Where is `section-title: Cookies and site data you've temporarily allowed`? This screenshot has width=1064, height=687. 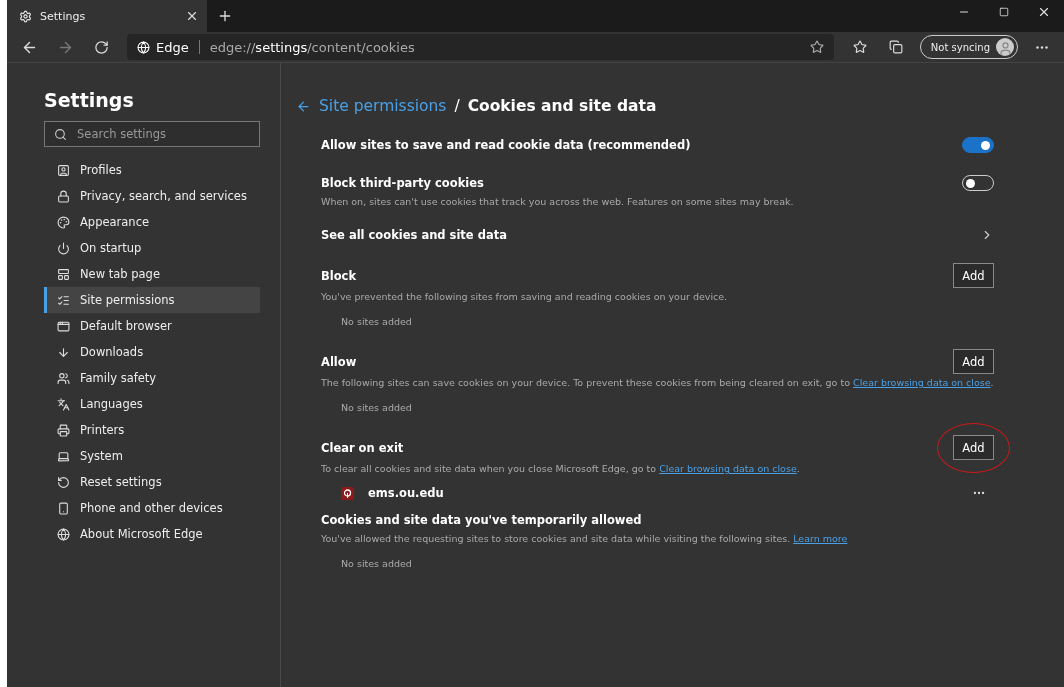
section-title: Cookies and site data you've temporarily allowed is located at coordinates (481, 520).